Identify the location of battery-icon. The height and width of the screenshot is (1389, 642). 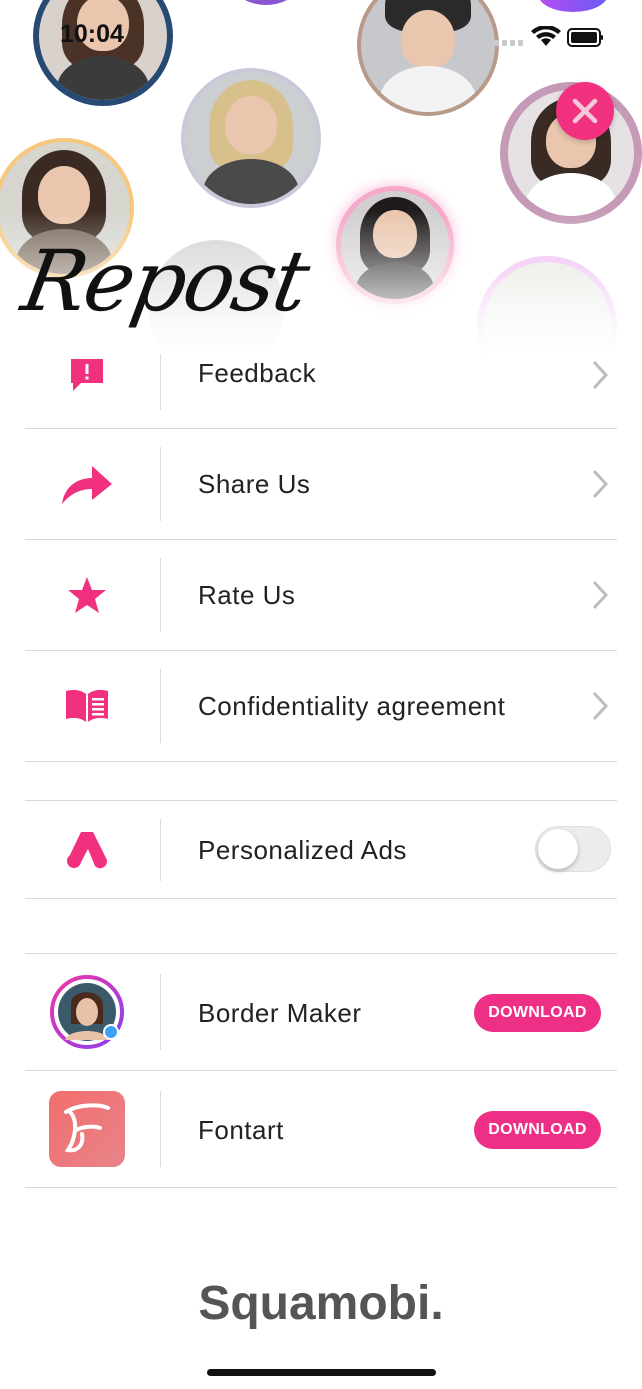
(585, 37).